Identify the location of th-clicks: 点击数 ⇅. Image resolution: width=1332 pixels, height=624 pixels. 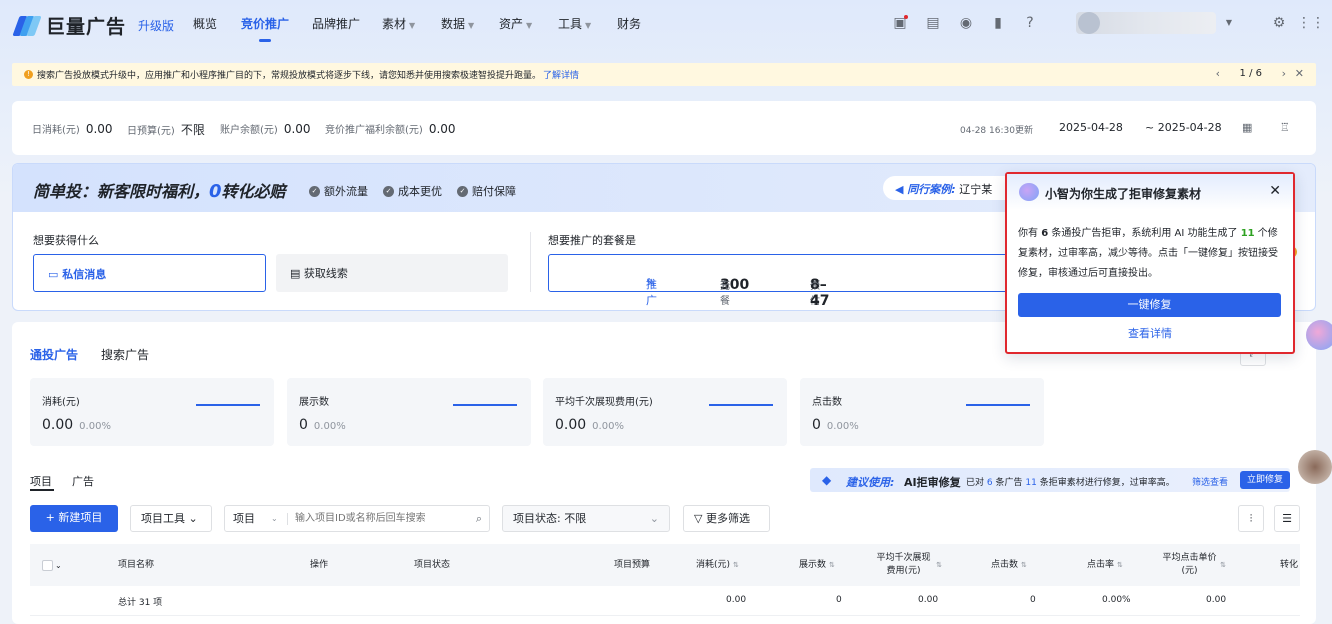
(1009, 565).